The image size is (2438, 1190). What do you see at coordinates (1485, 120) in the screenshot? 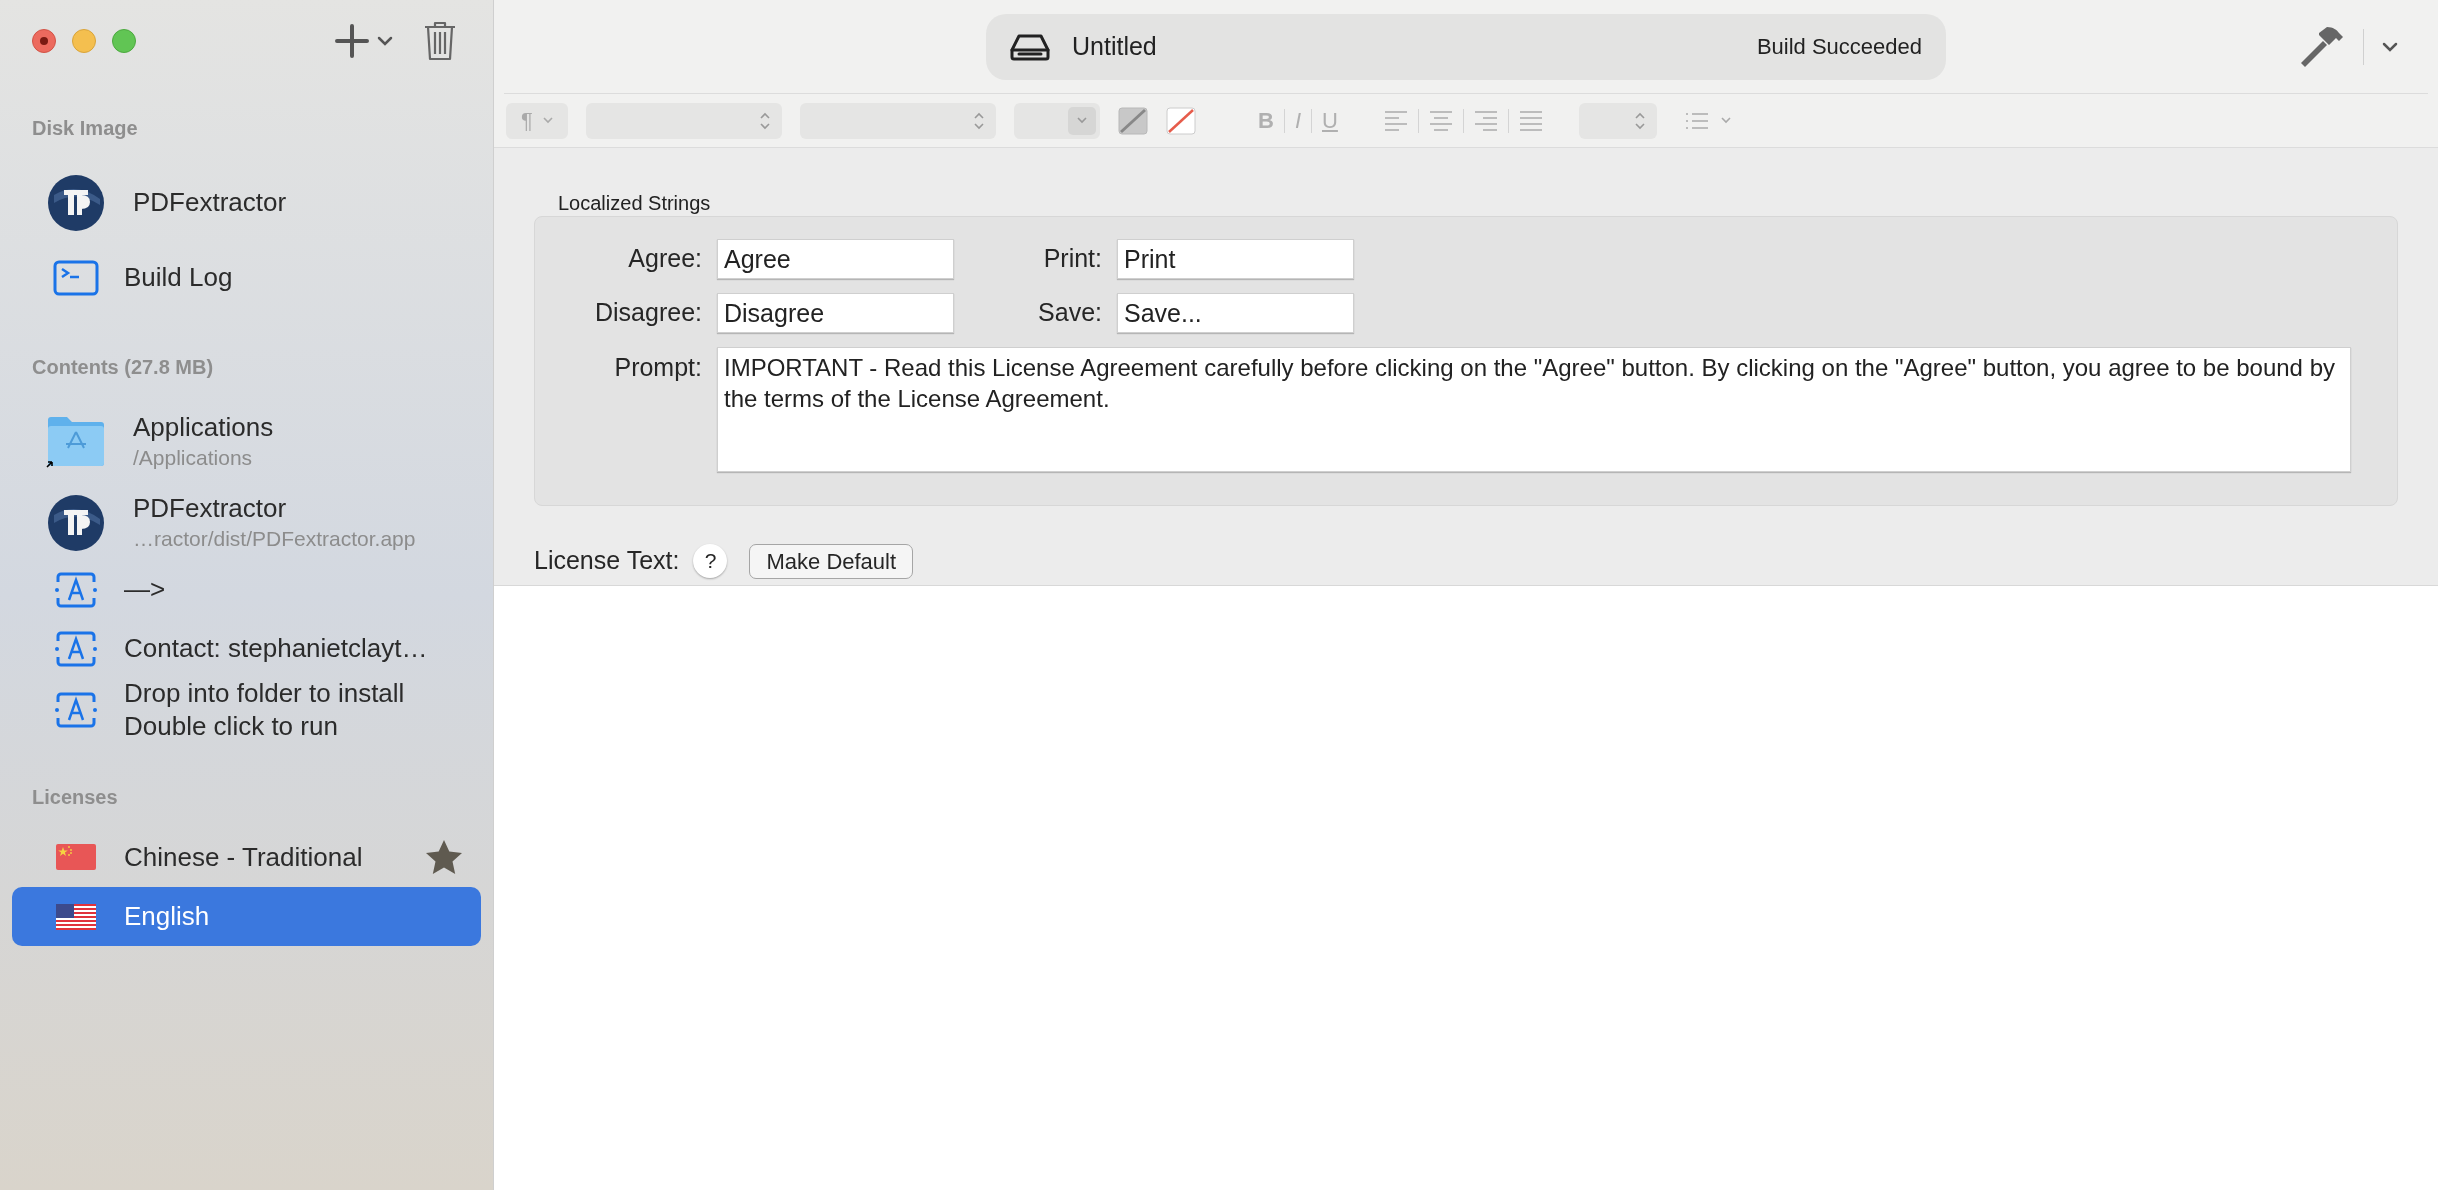
I see `align-right-icon` at bounding box center [1485, 120].